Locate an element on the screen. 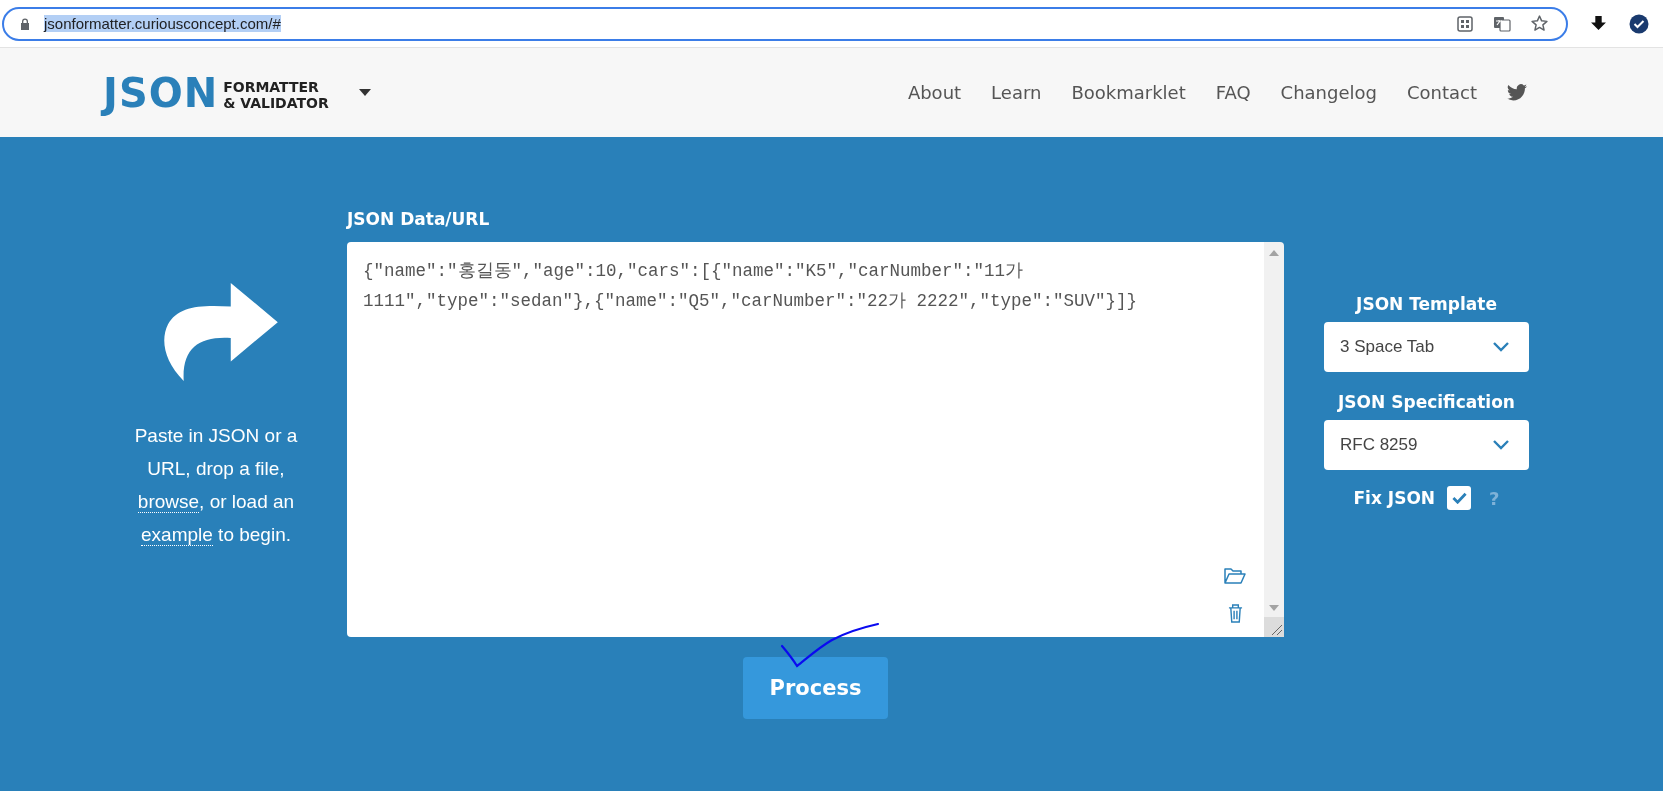 The image size is (1663, 791). caret-icon is located at coordinates (364, 92).